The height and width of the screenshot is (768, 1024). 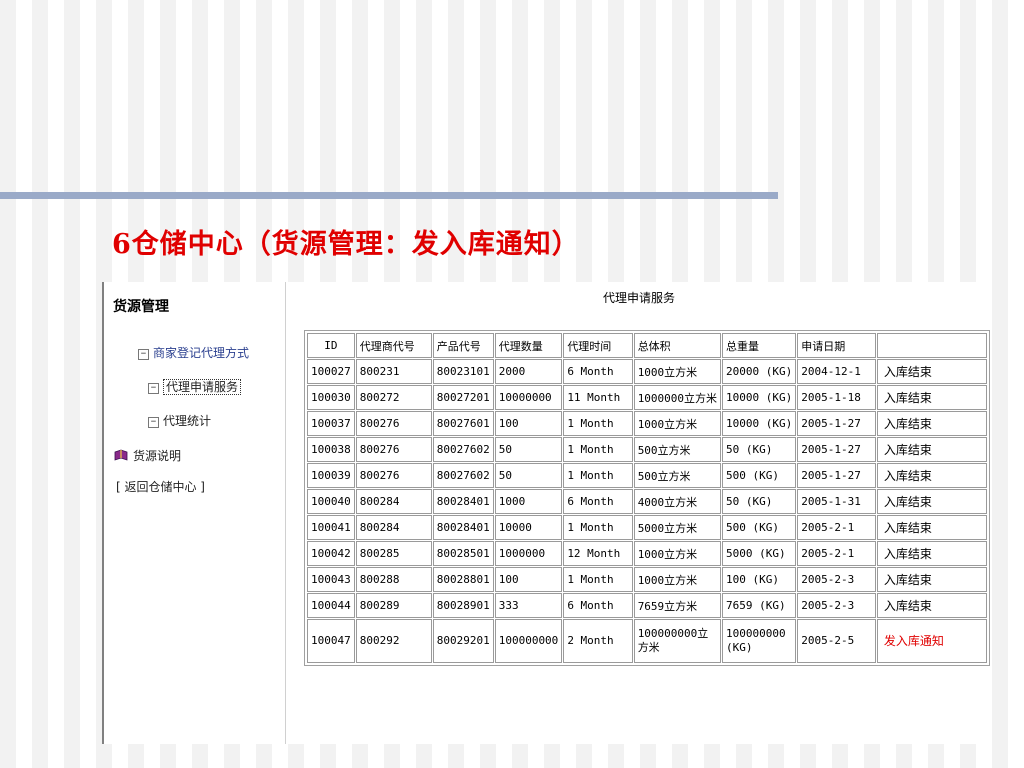 What do you see at coordinates (463, 449) in the screenshot?
I see `cell-product-code: 80027602` at bounding box center [463, 449].